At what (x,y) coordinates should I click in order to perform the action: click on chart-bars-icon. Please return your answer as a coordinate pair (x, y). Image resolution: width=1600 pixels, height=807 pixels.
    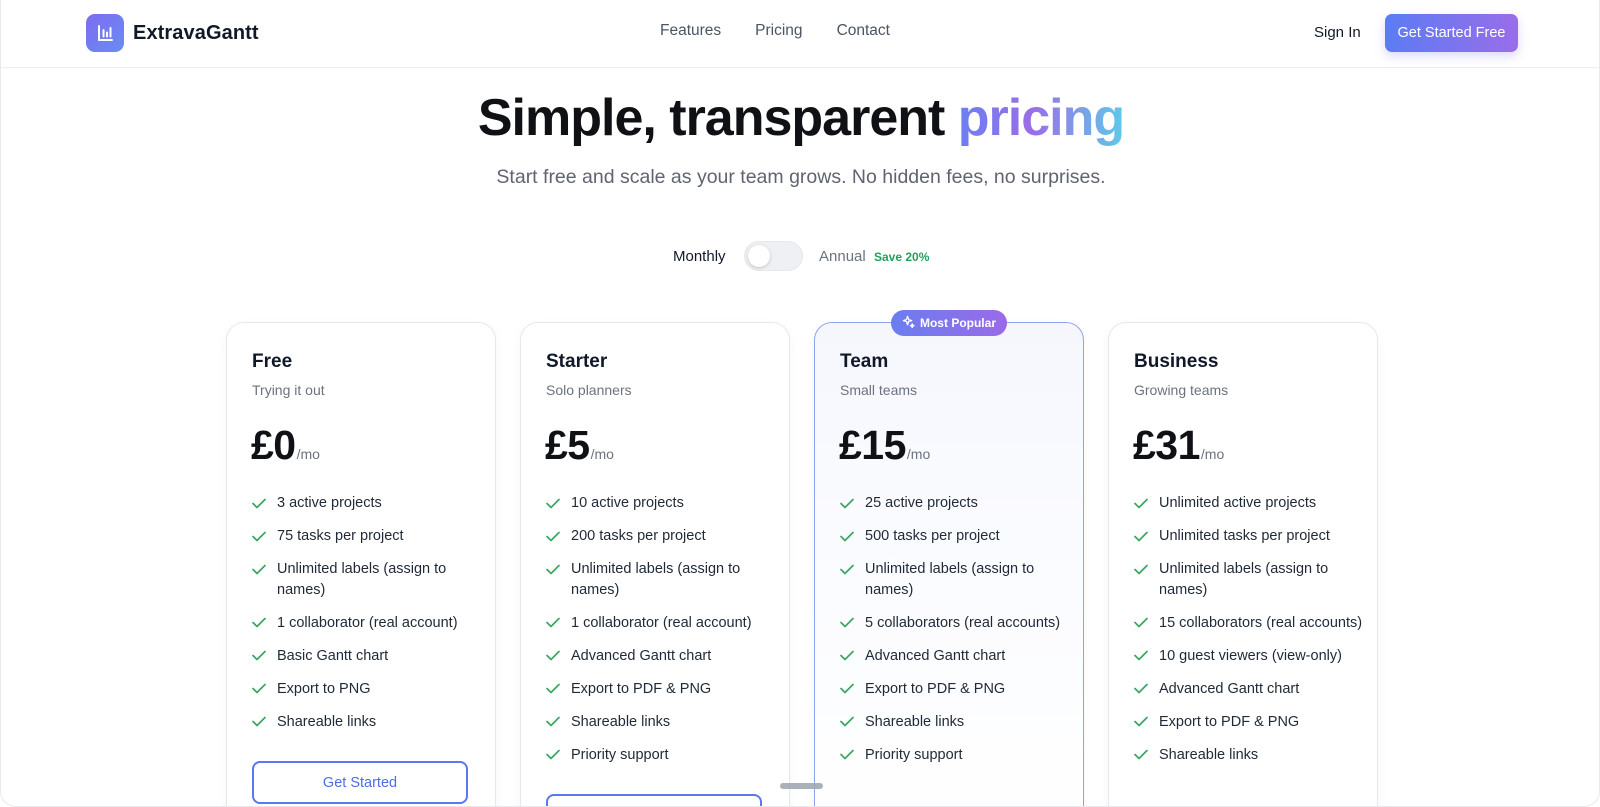
    Looking at the image, I should click on (105, 33).